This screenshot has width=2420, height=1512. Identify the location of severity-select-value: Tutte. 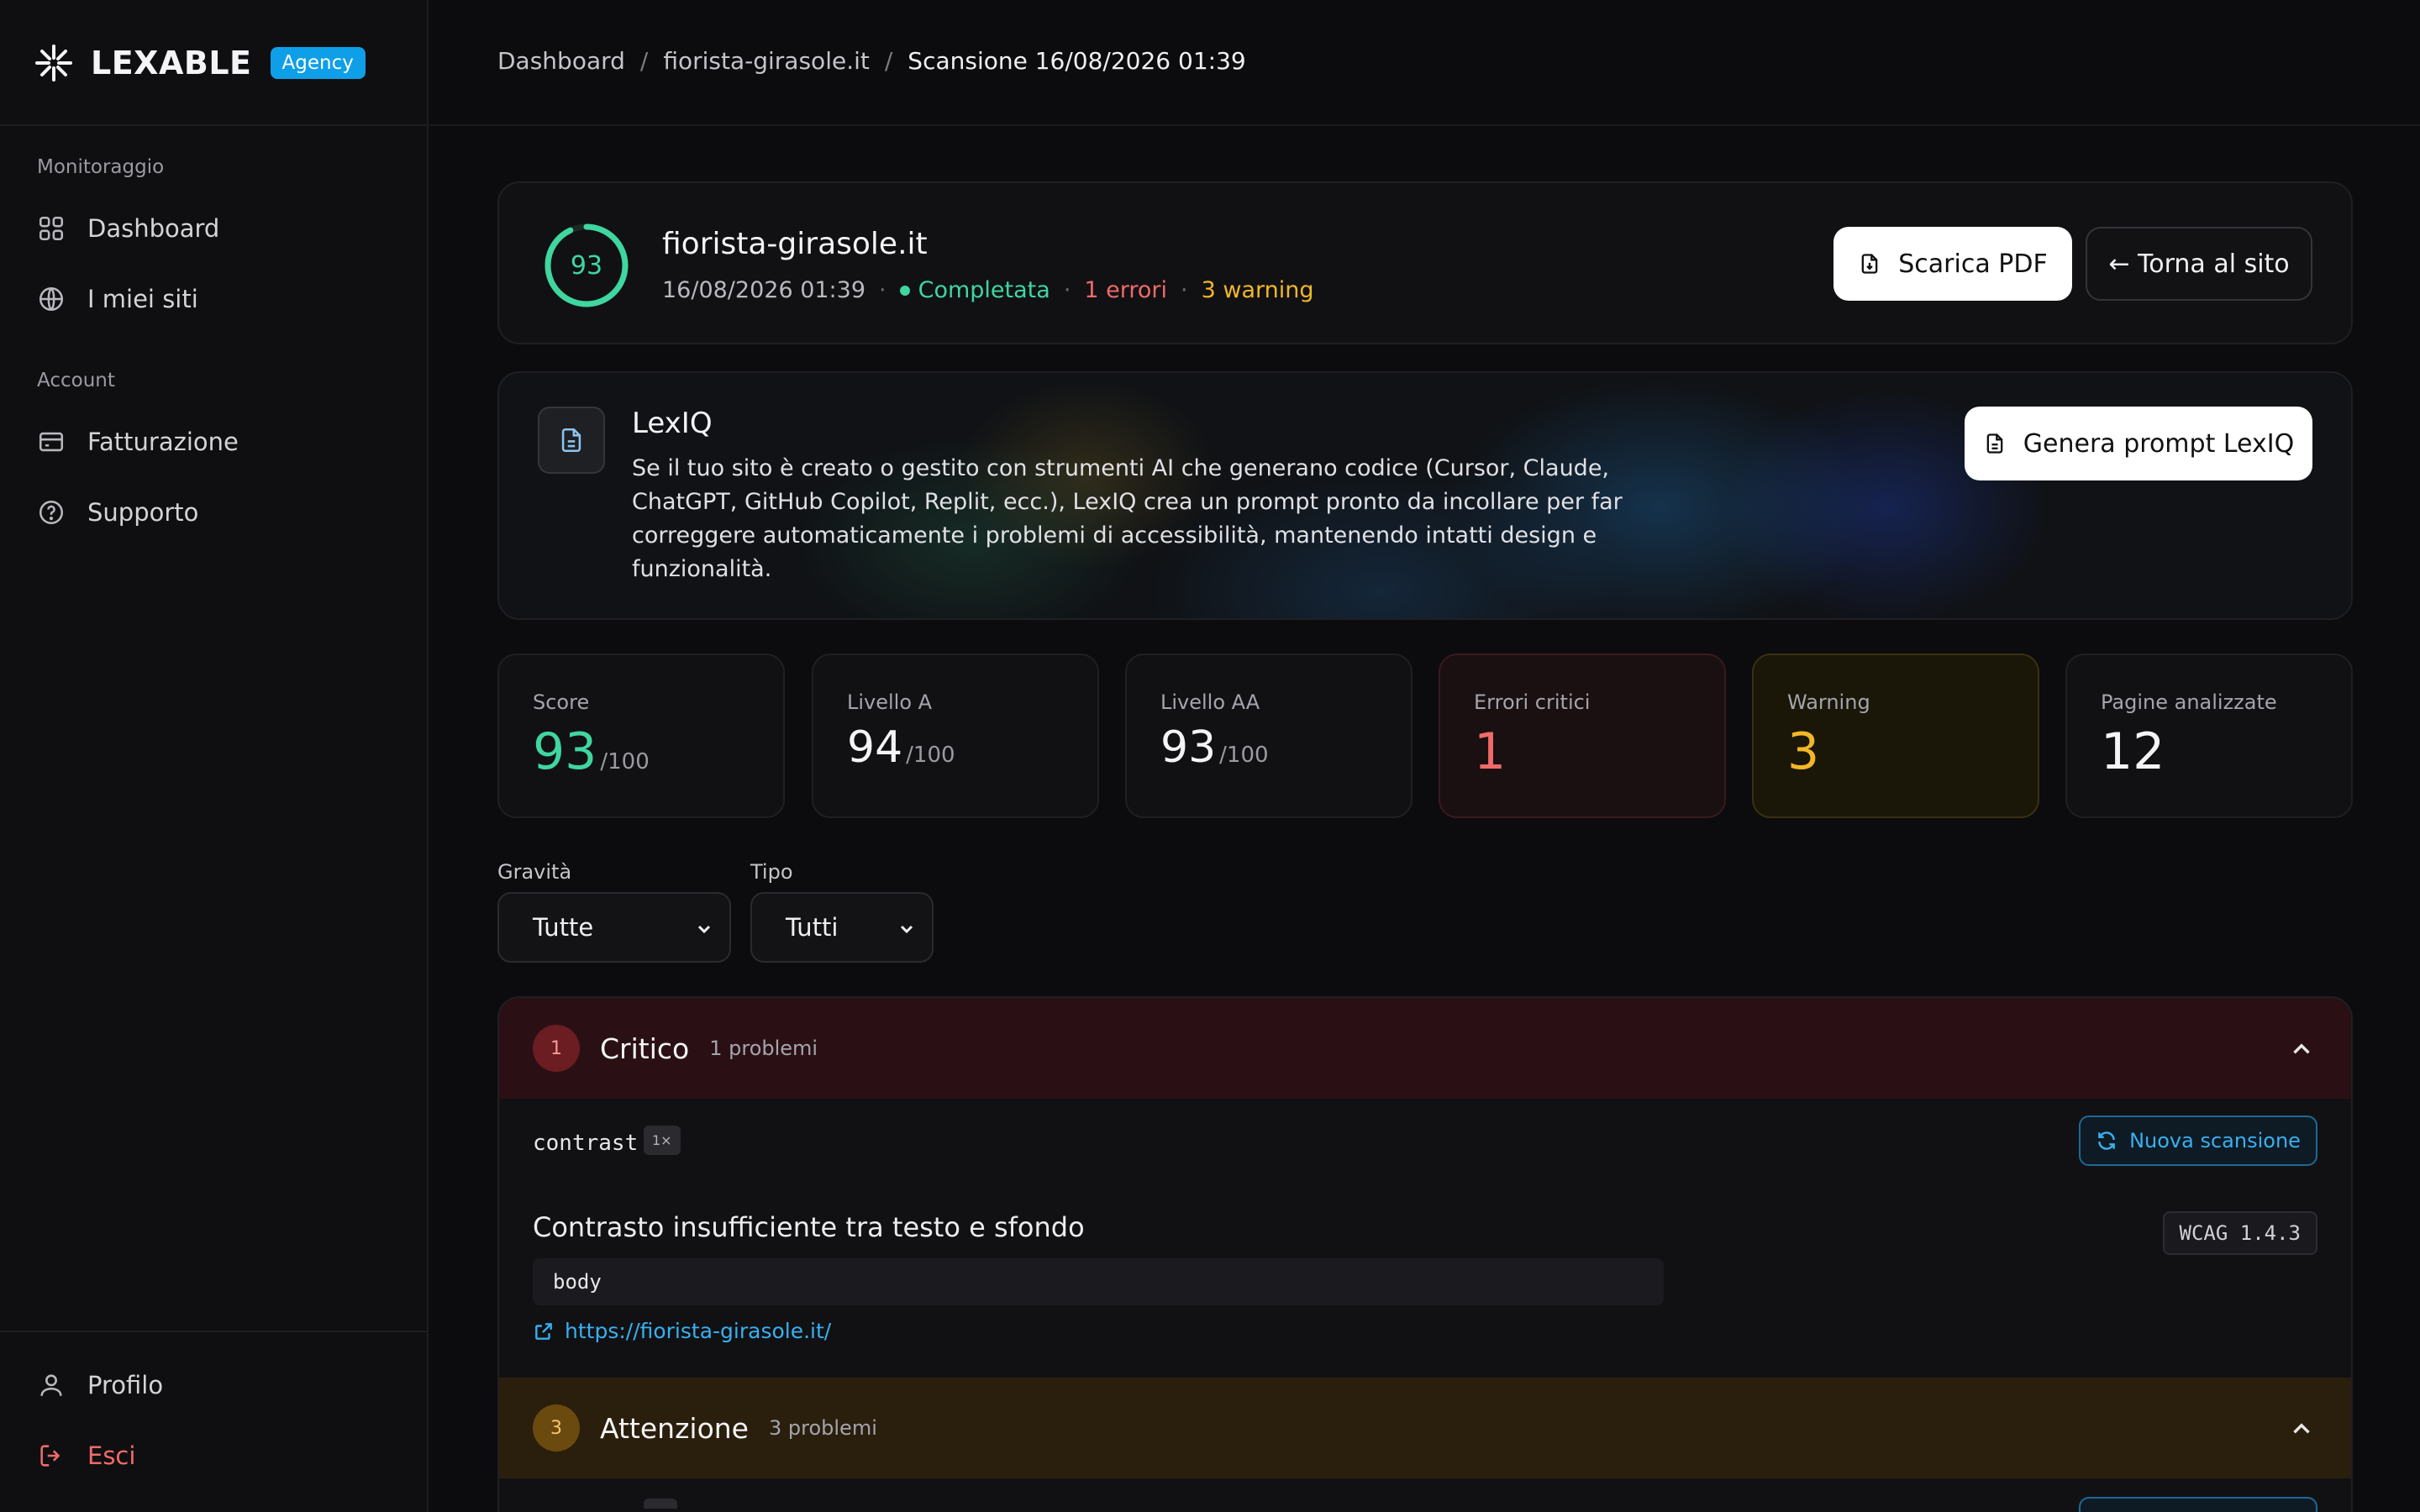
(563, 927).